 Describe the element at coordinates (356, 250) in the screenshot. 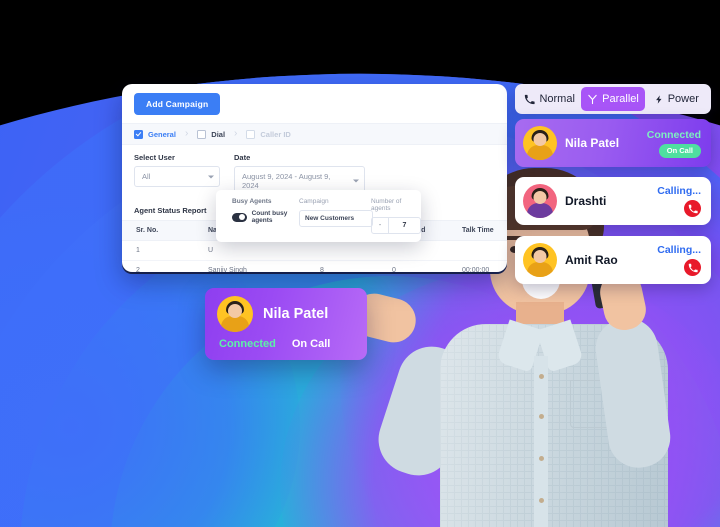

I see `cell-calls` at that location.